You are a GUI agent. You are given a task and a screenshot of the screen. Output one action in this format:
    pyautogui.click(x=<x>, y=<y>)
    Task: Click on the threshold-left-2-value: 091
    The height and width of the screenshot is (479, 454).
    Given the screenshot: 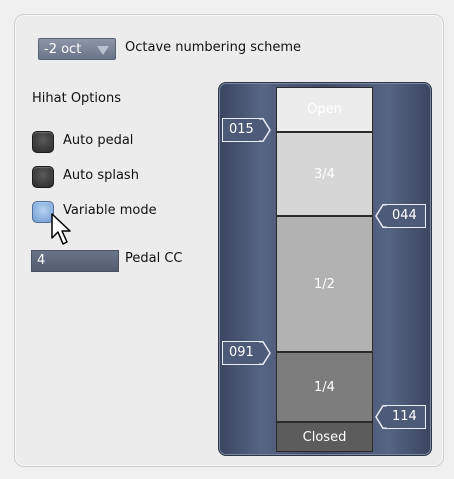 What is the action you would take?
    pyautogui.click(x=241, y=352)
    